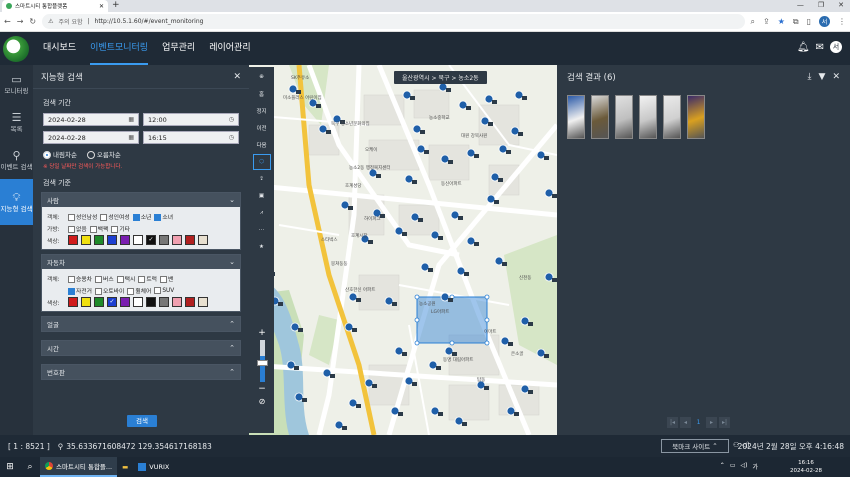  What do you see at coordinates (77, 228) in the screenshot?
I see `no-bag-checkbox: 없음` at bounding box center [77, 228].